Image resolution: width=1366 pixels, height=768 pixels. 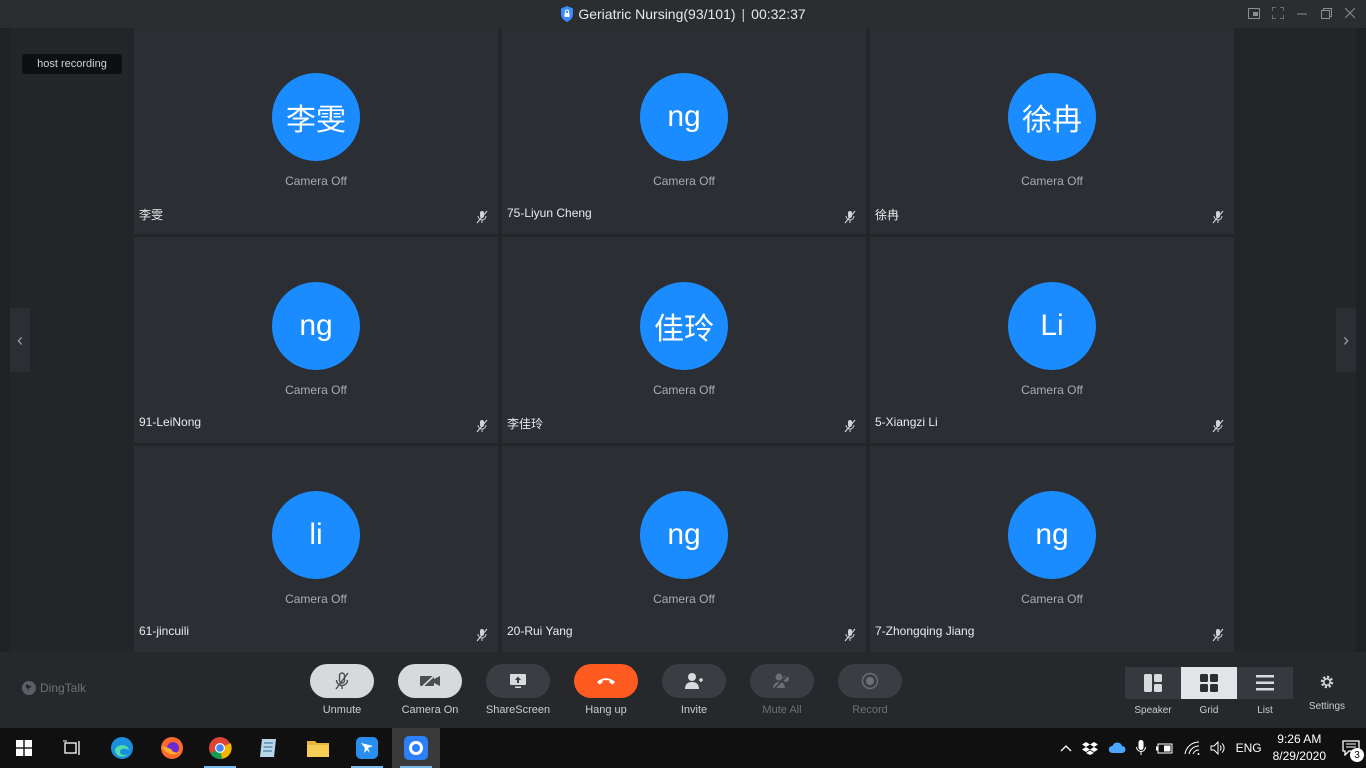 I want to click on windows-taskbar: ENG 9:26 AM 8/29/2020 3, so click(x=683, y=748).